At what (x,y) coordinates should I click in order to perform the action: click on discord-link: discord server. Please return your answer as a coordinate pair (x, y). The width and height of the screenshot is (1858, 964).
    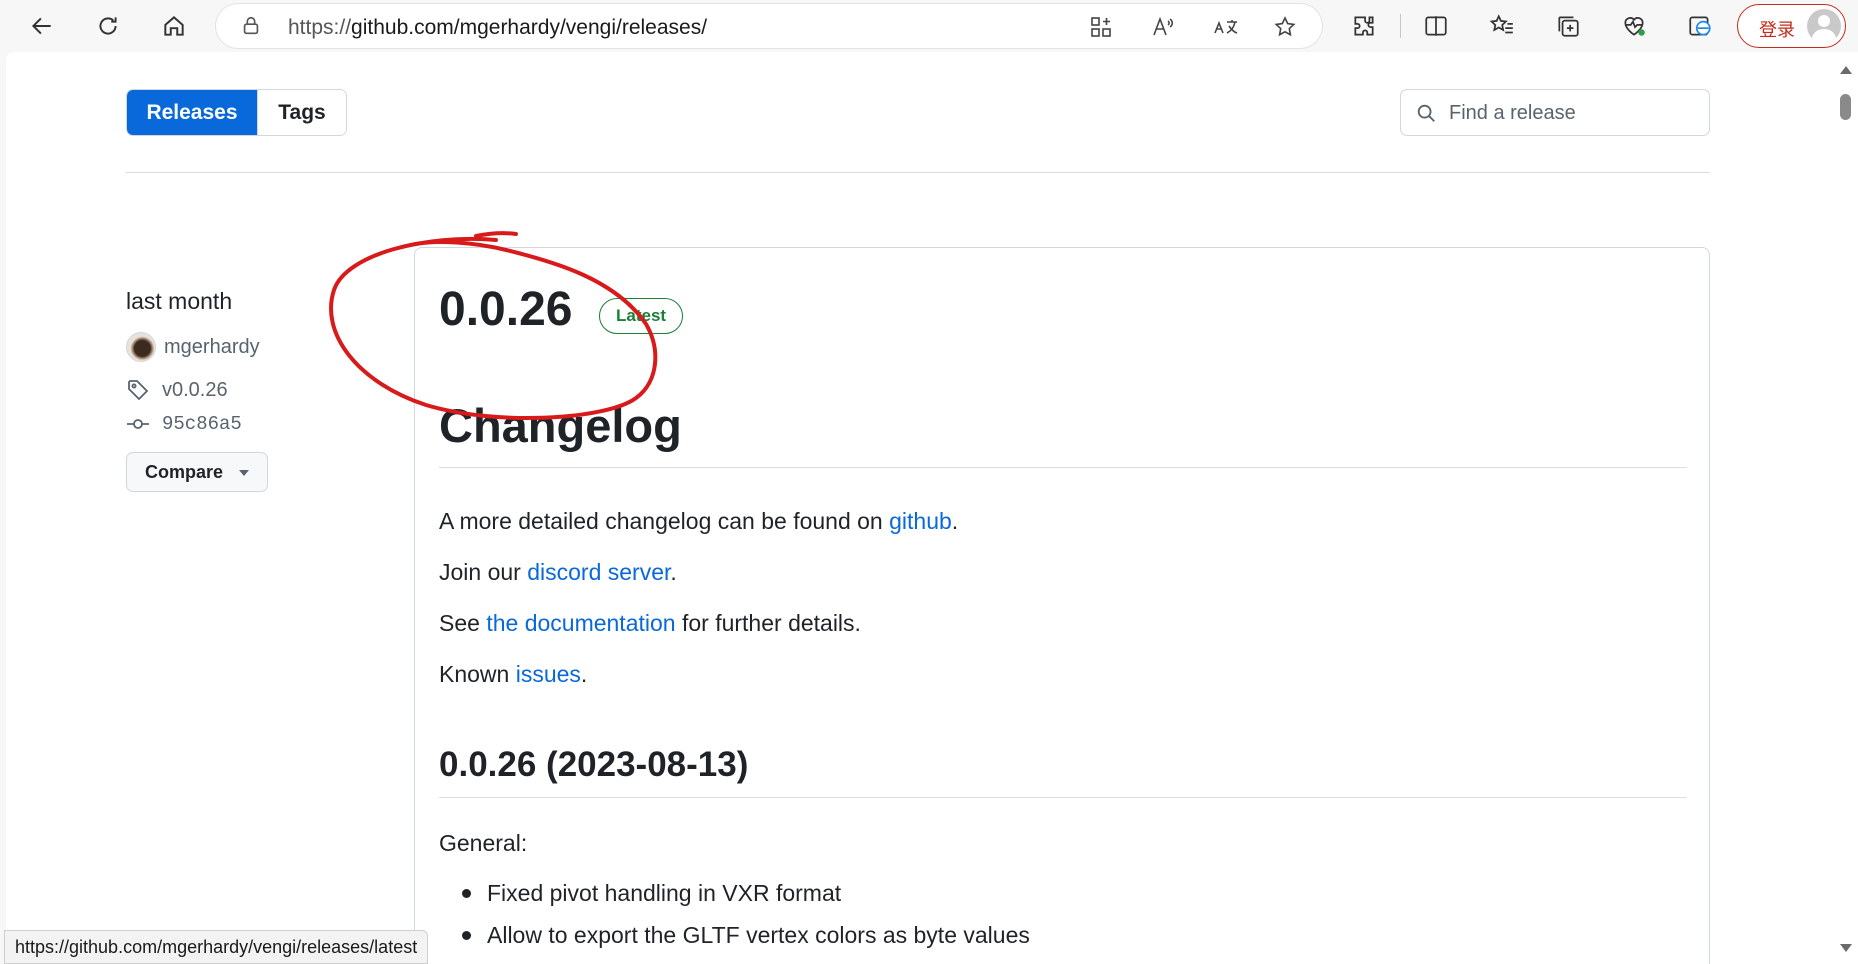
    Looking at the image, I should click on (598, 572).